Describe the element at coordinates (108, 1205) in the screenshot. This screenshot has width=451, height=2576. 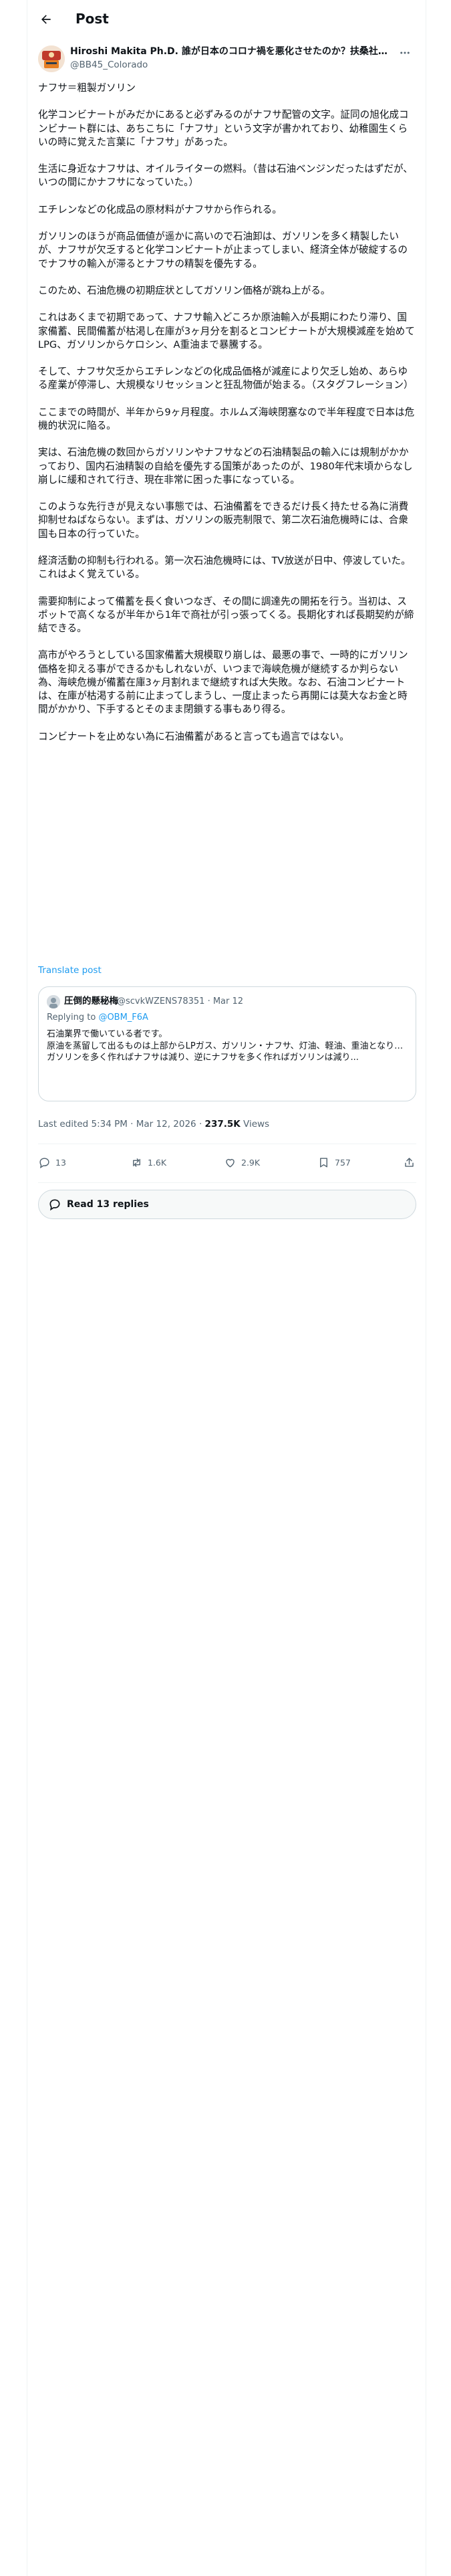
I see `read-replies-label: Read 13 replies` at that location.